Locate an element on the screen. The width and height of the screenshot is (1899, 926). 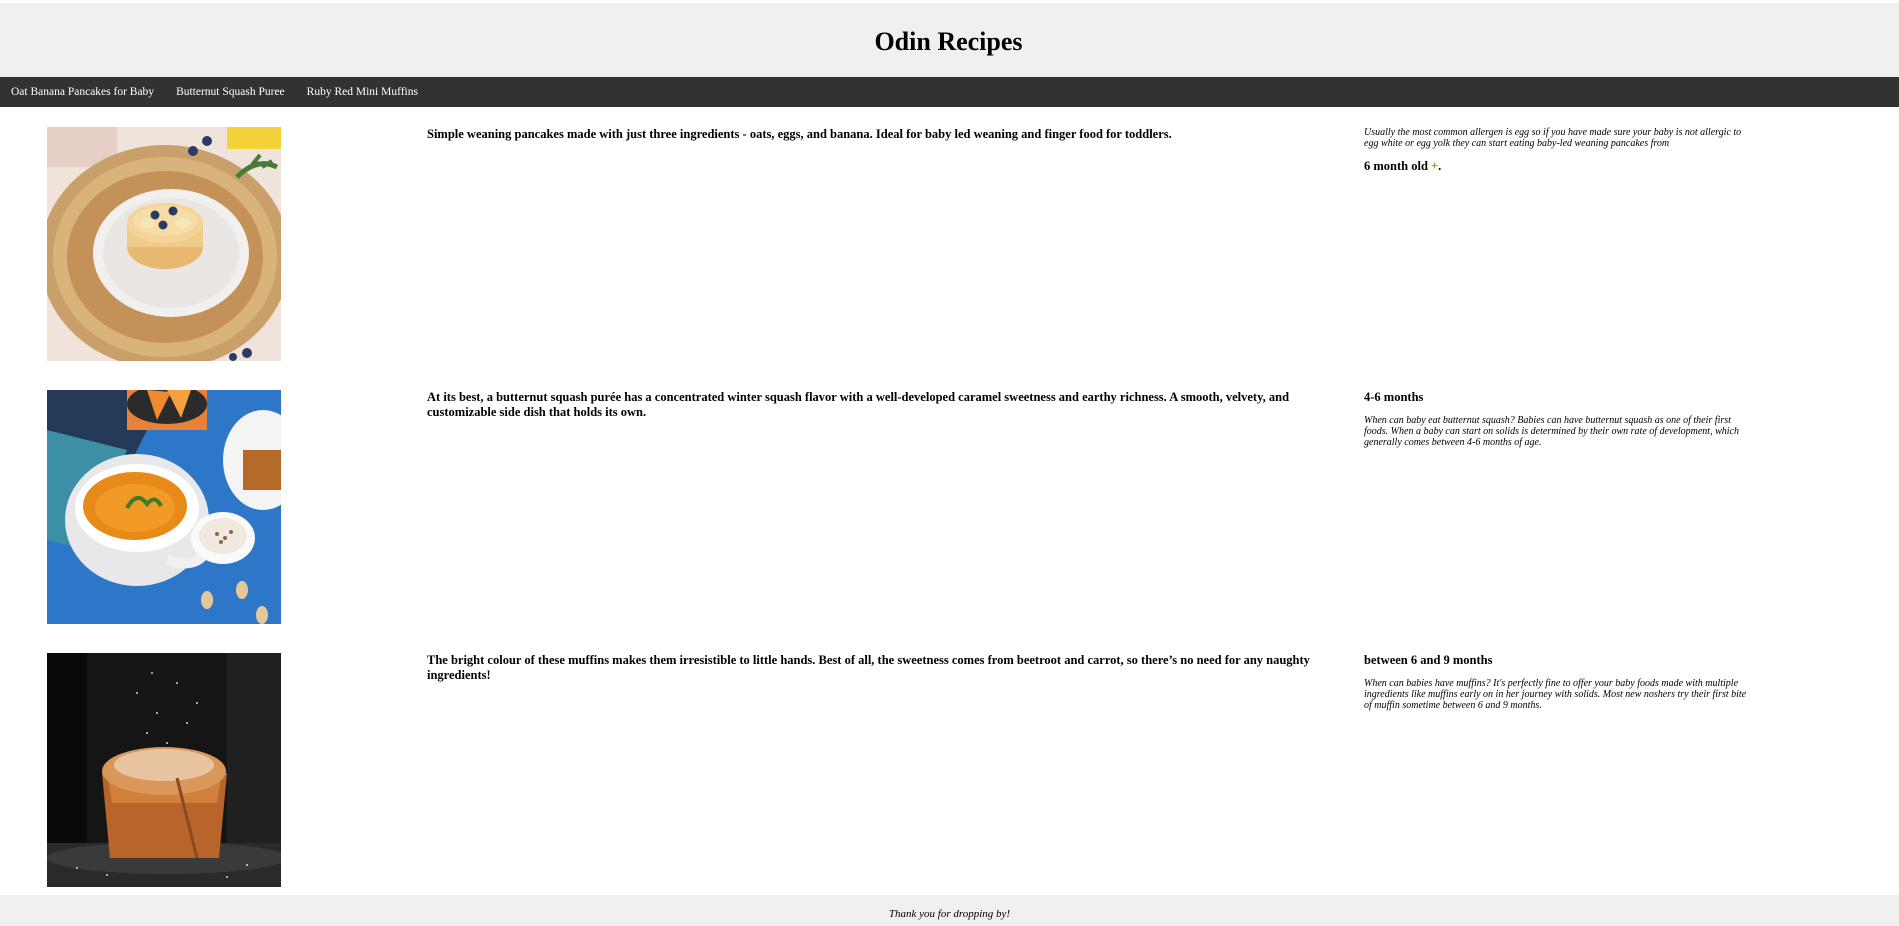
age-label: between 6 and 9 months is located at coordinates (1428, 660).